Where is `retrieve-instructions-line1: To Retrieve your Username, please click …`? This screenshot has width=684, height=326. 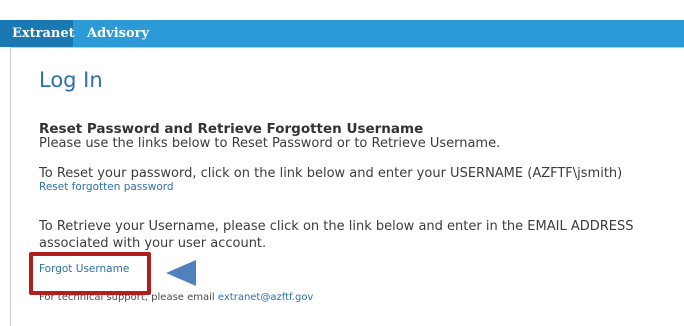
retrieve-instructions-line1: To Retrieve your Username, please click … is located at coordinates (336, 226).